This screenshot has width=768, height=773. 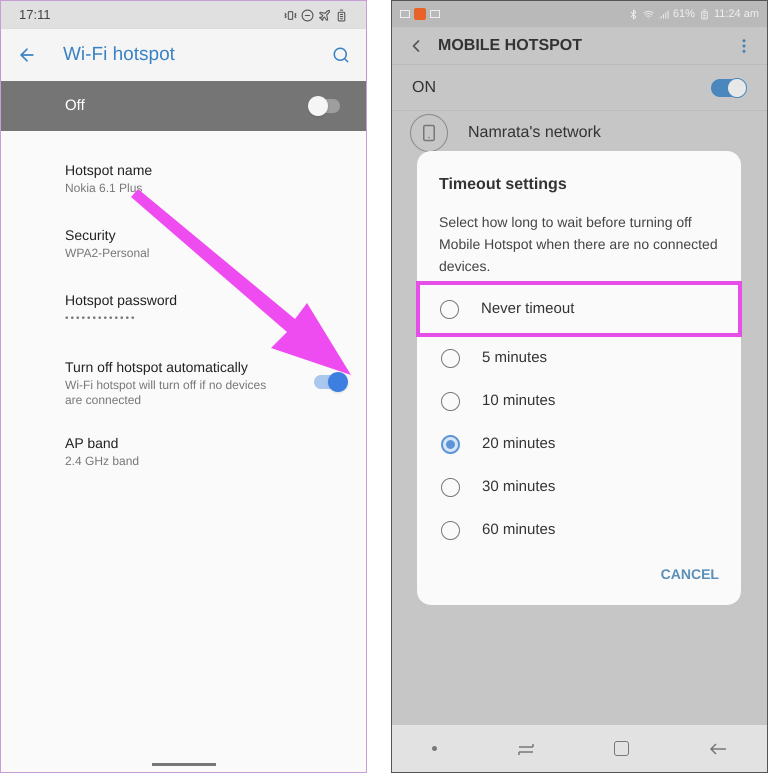 I want to click on master-switch-label: Off, so click(x=75, y=106).